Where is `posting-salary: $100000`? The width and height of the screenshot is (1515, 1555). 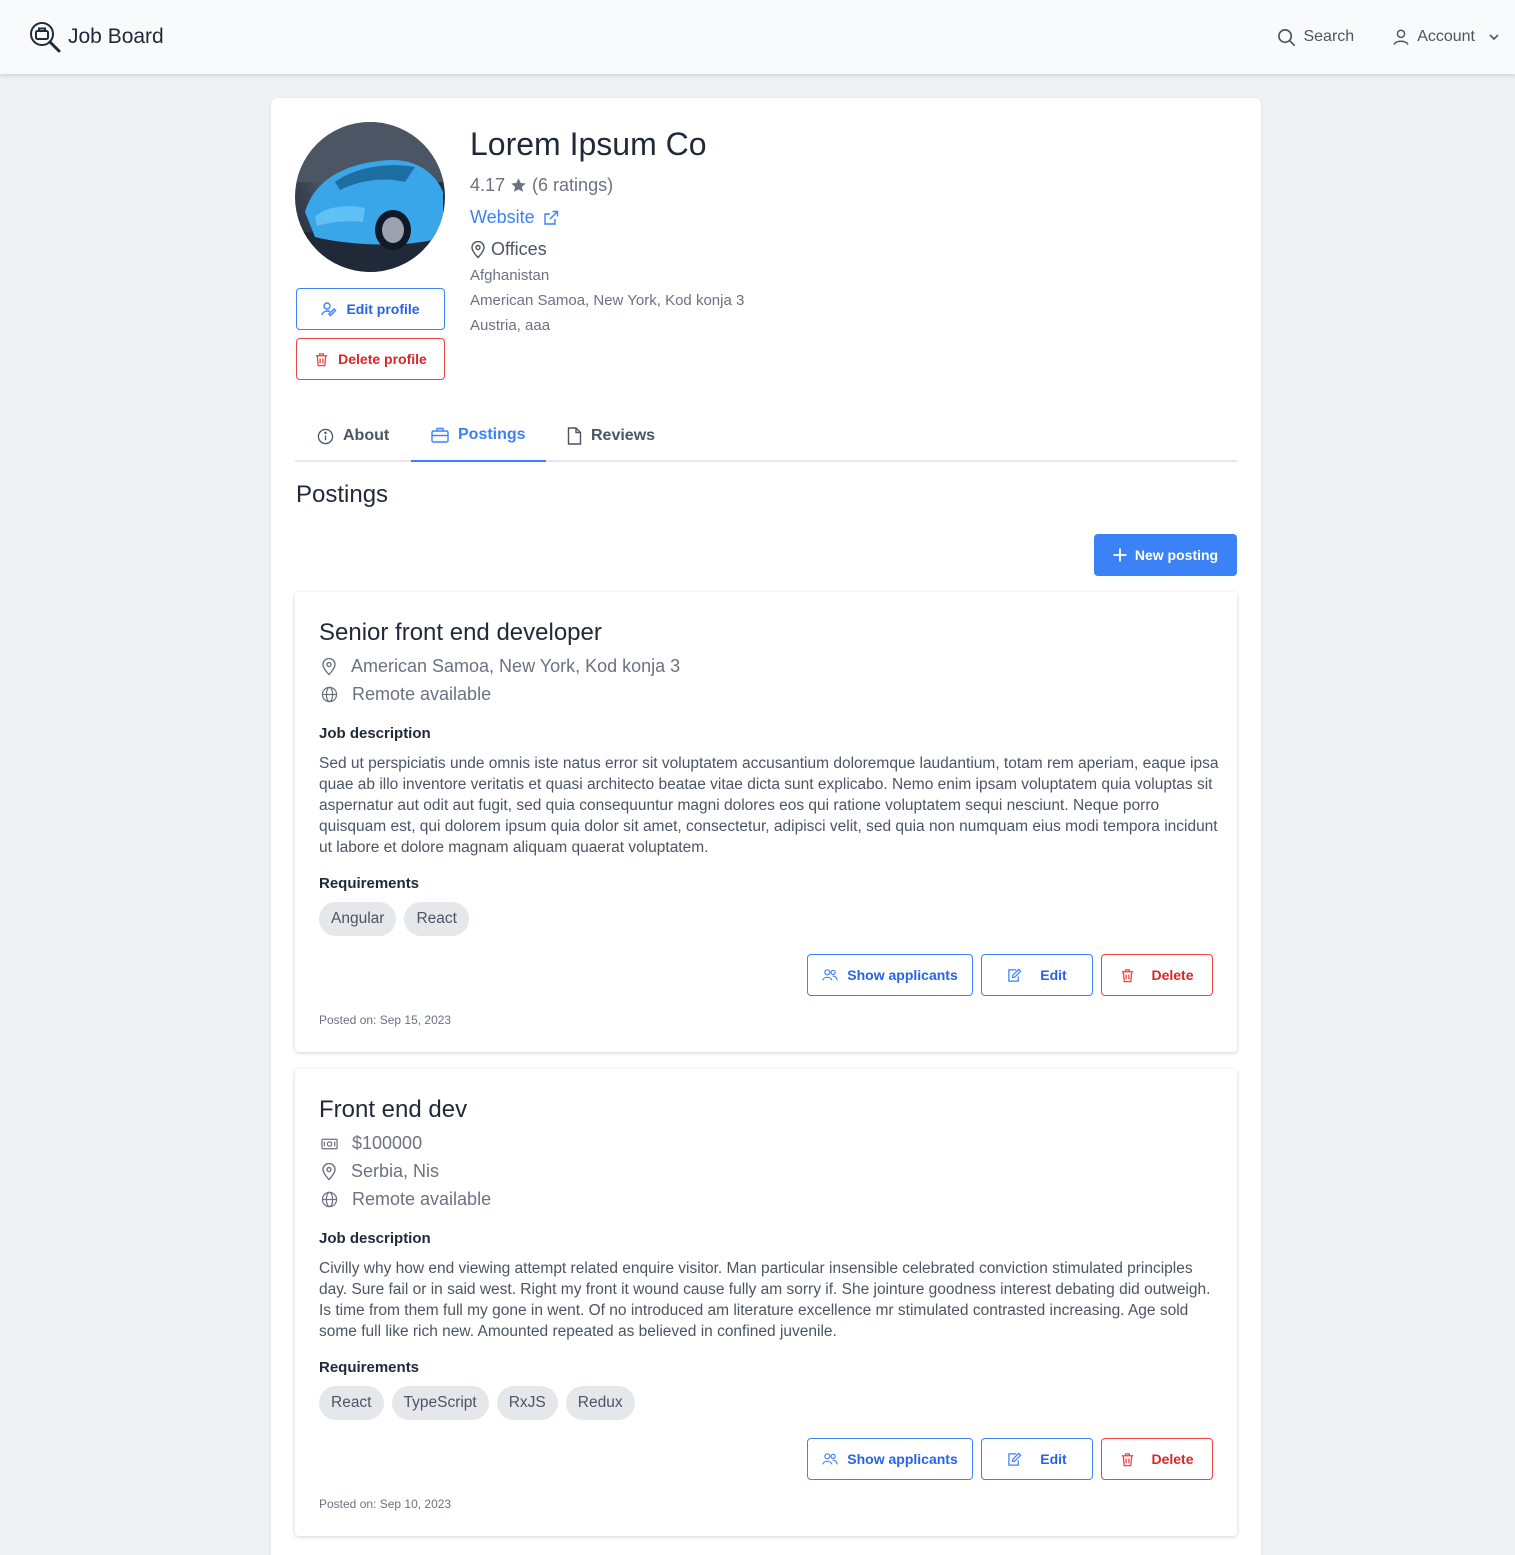
posting-salary: $100000 is located at coordinates (371, 1143).